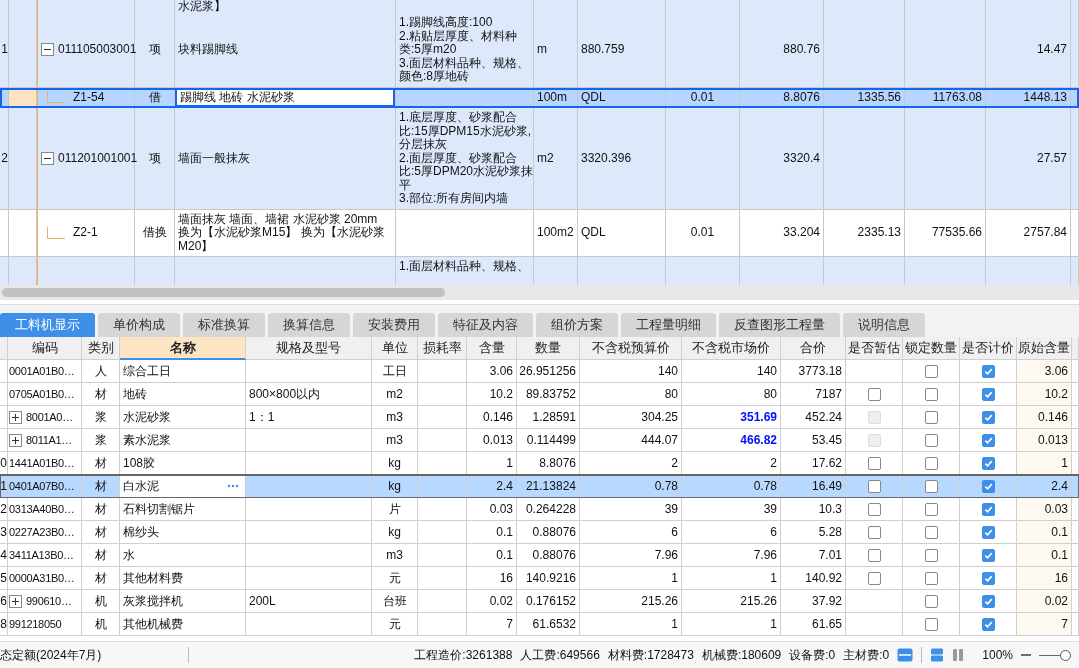 This screenshot has height=668, width=1079. Describe the element at coordinates (539, 555) in the screenshot. I see `table-row: 4 3411A13B0… 材 水 m3 0.1 0.88076 7.96 7.96 7.01 0.1` at that location.